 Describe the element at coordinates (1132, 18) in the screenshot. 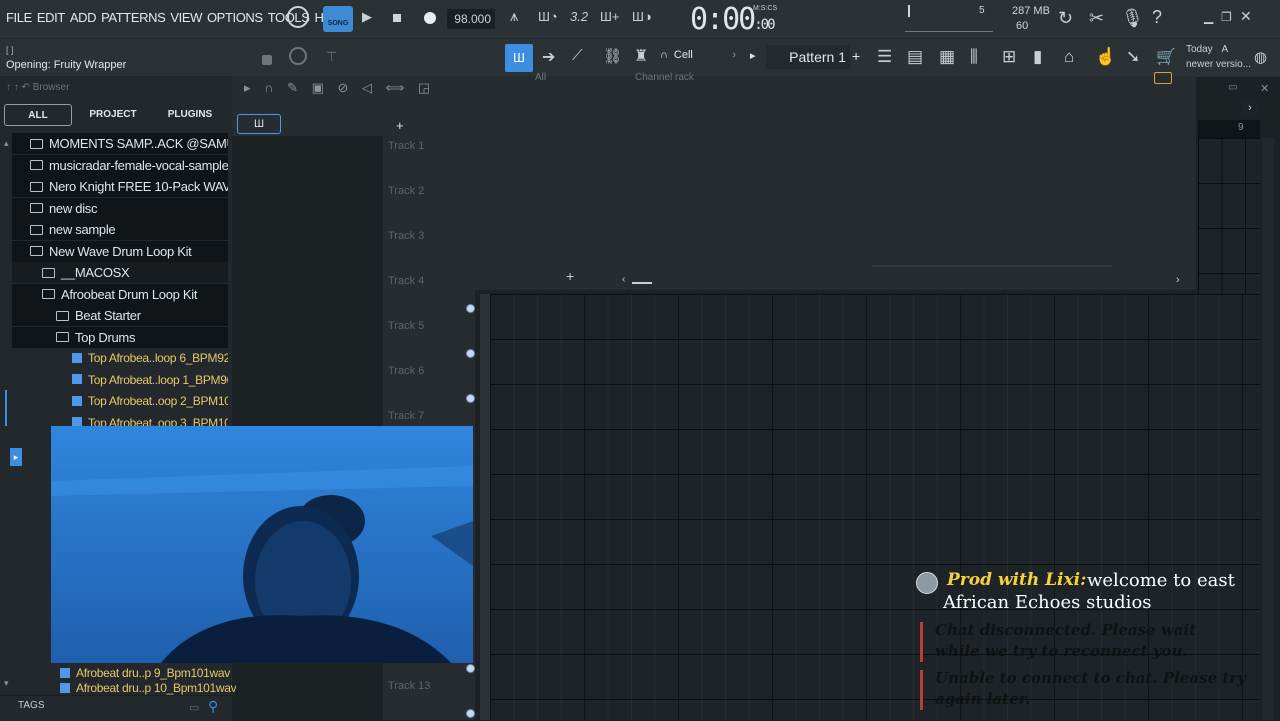

I see `microphone-icon: 🎙` at that location.